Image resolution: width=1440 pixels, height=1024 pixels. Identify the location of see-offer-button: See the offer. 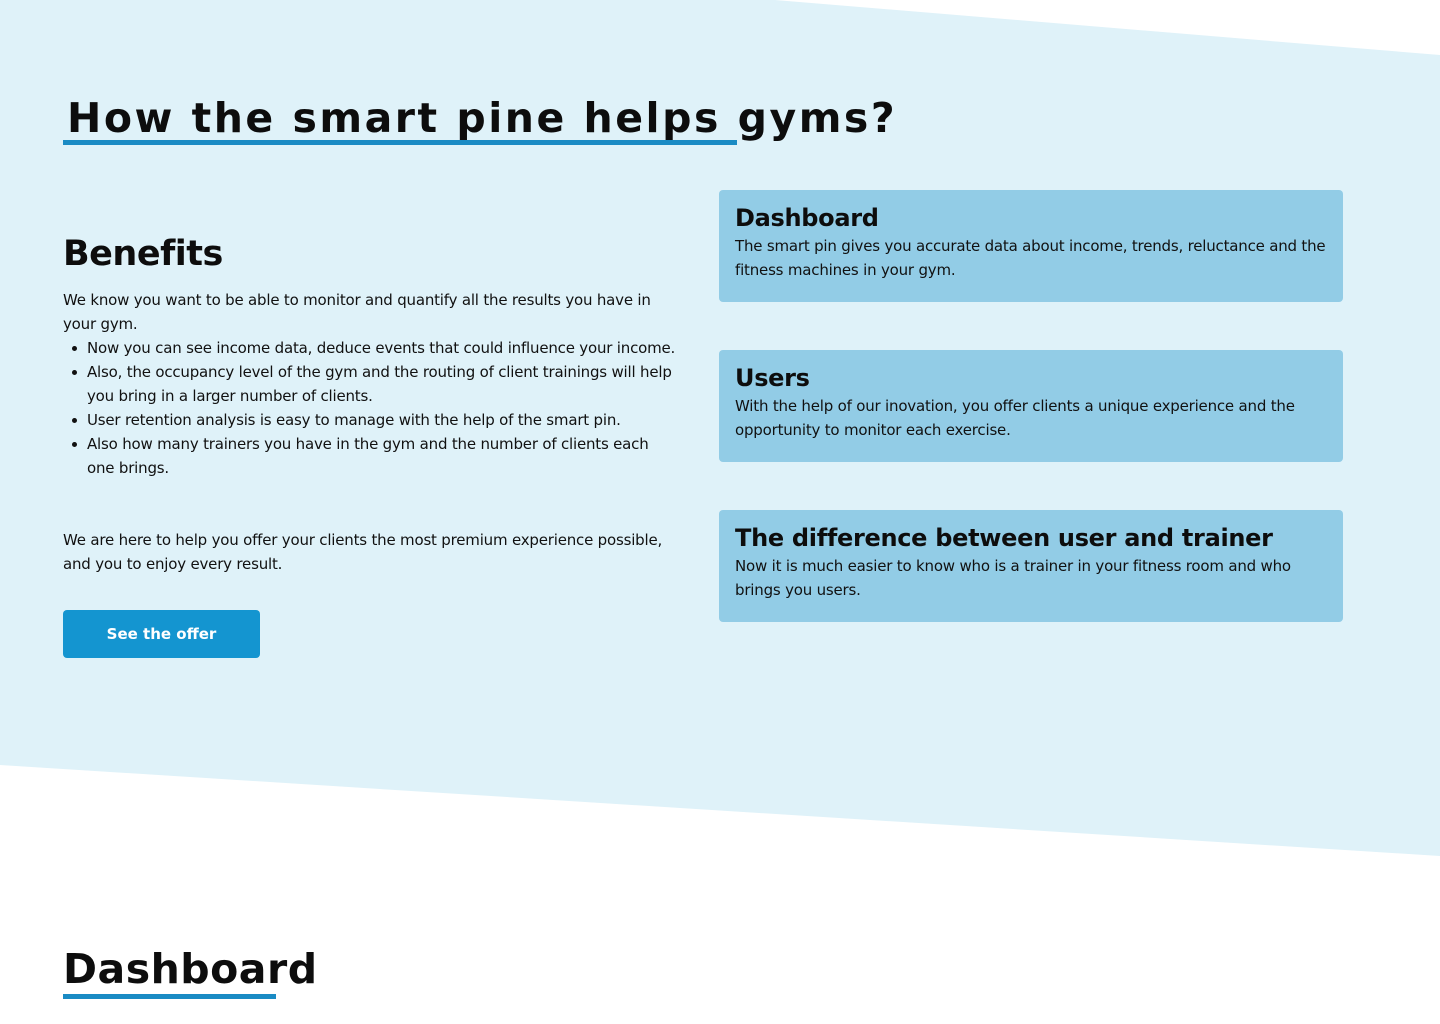
(161, 634).